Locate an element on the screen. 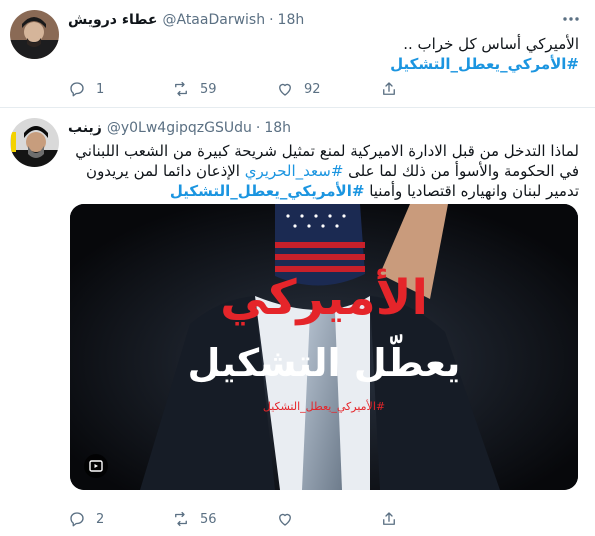 Image resolution: width=595 pixels, height=536 pixels. hashtag-link: #الأمركي_يعطل_التشكيل is located at coordinates (323, 64).